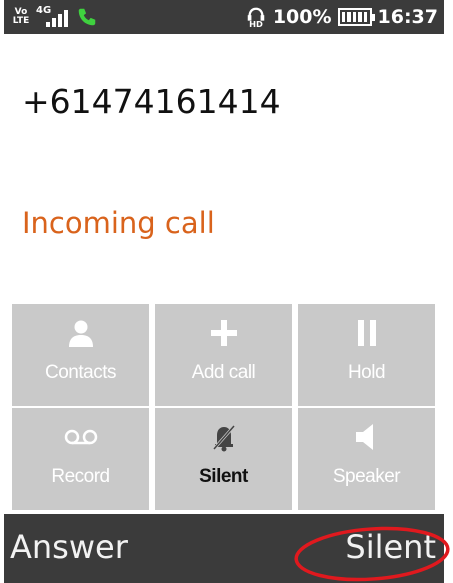 The width and height of the screenshot is (453, 583). What do you see at coordinates (366, 476) in the screenshot?
I see `speaker-label: Speaker` at bounding box center [366, 476].